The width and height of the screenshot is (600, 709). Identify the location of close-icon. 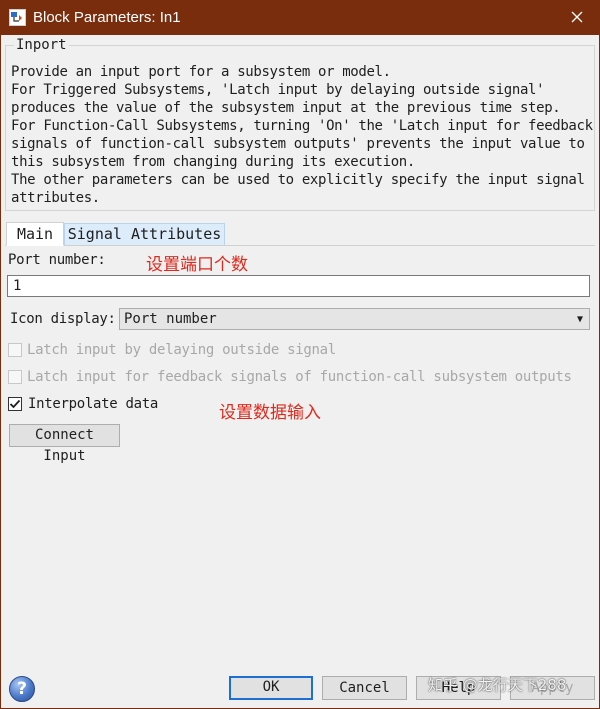
(577, 18).